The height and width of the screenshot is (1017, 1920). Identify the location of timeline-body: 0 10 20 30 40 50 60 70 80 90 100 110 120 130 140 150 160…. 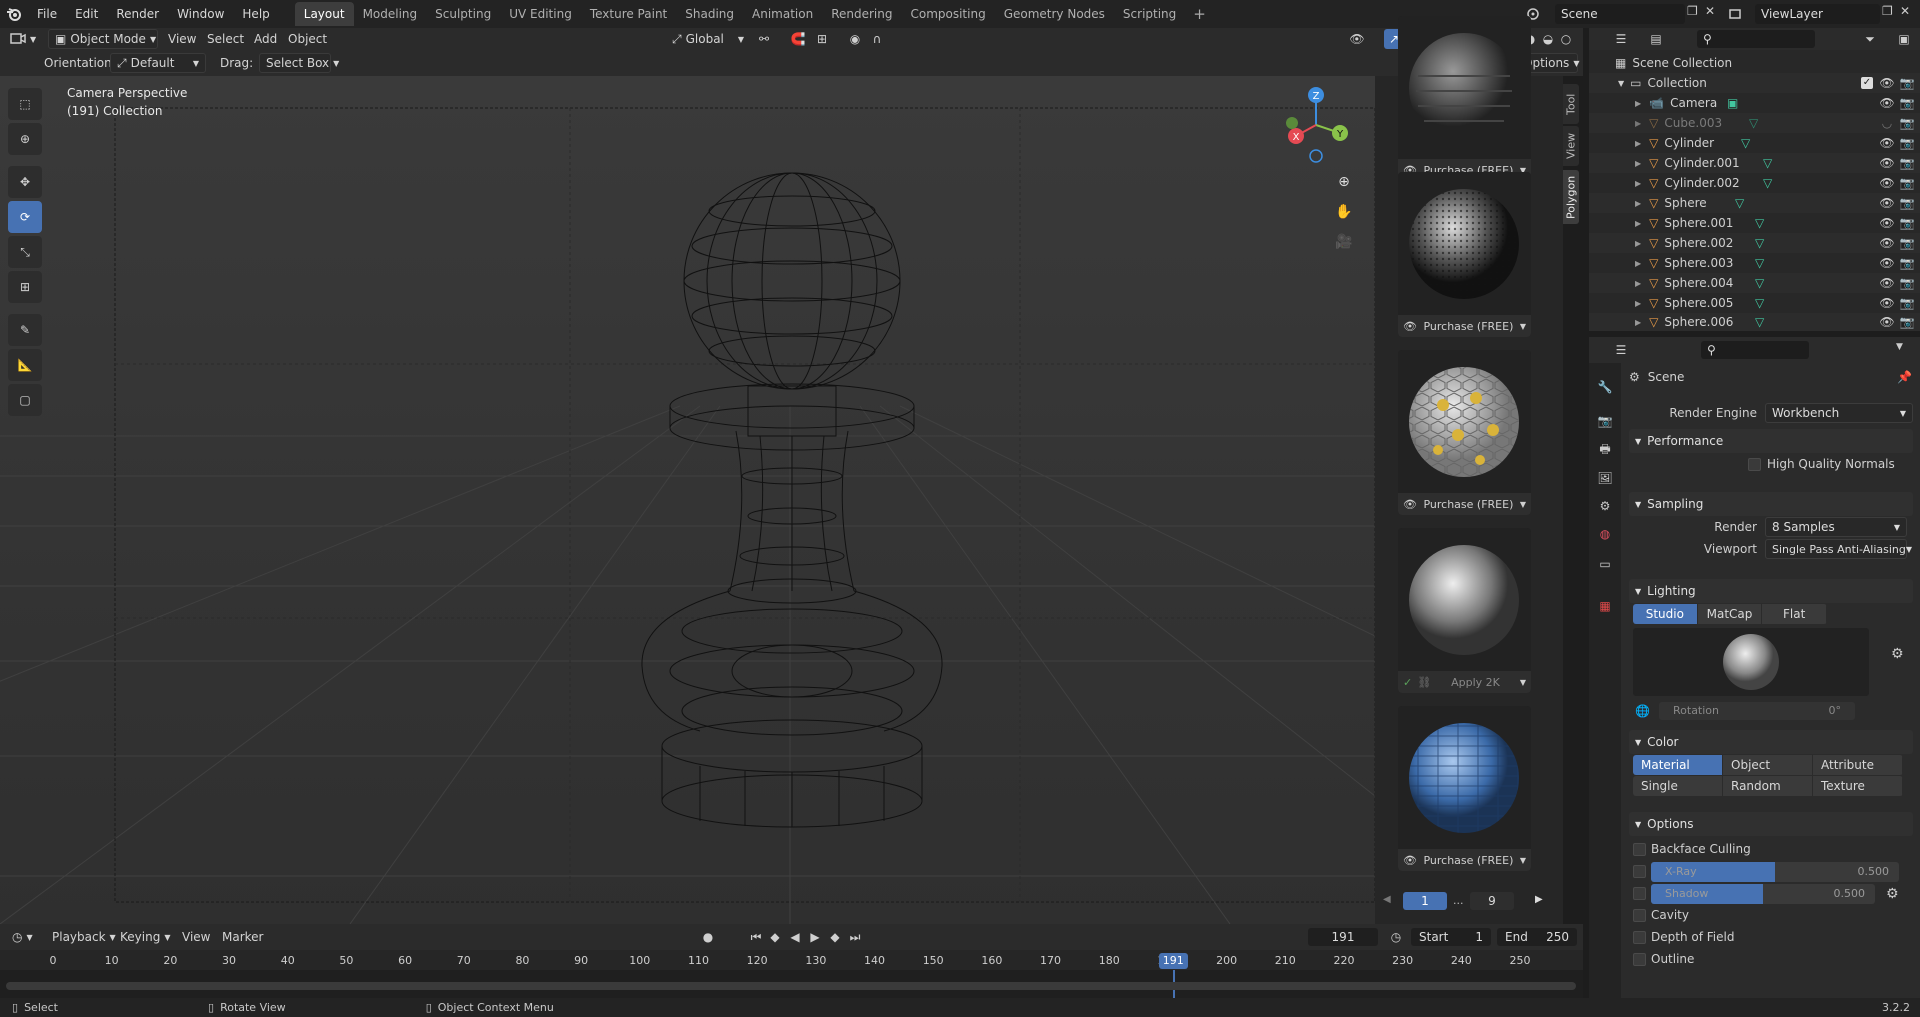
(791, 974).